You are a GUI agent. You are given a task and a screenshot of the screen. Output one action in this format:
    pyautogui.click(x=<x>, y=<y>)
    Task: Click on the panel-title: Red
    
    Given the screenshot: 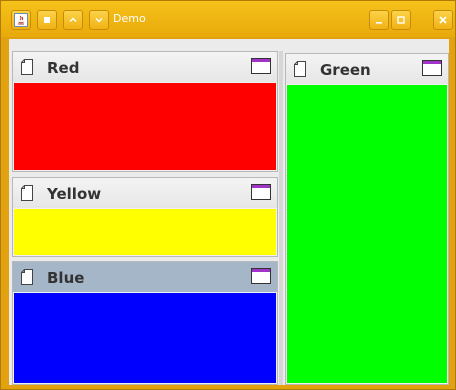 What is the action you would take?
    pyautogui.click(x=63, y=68)
    